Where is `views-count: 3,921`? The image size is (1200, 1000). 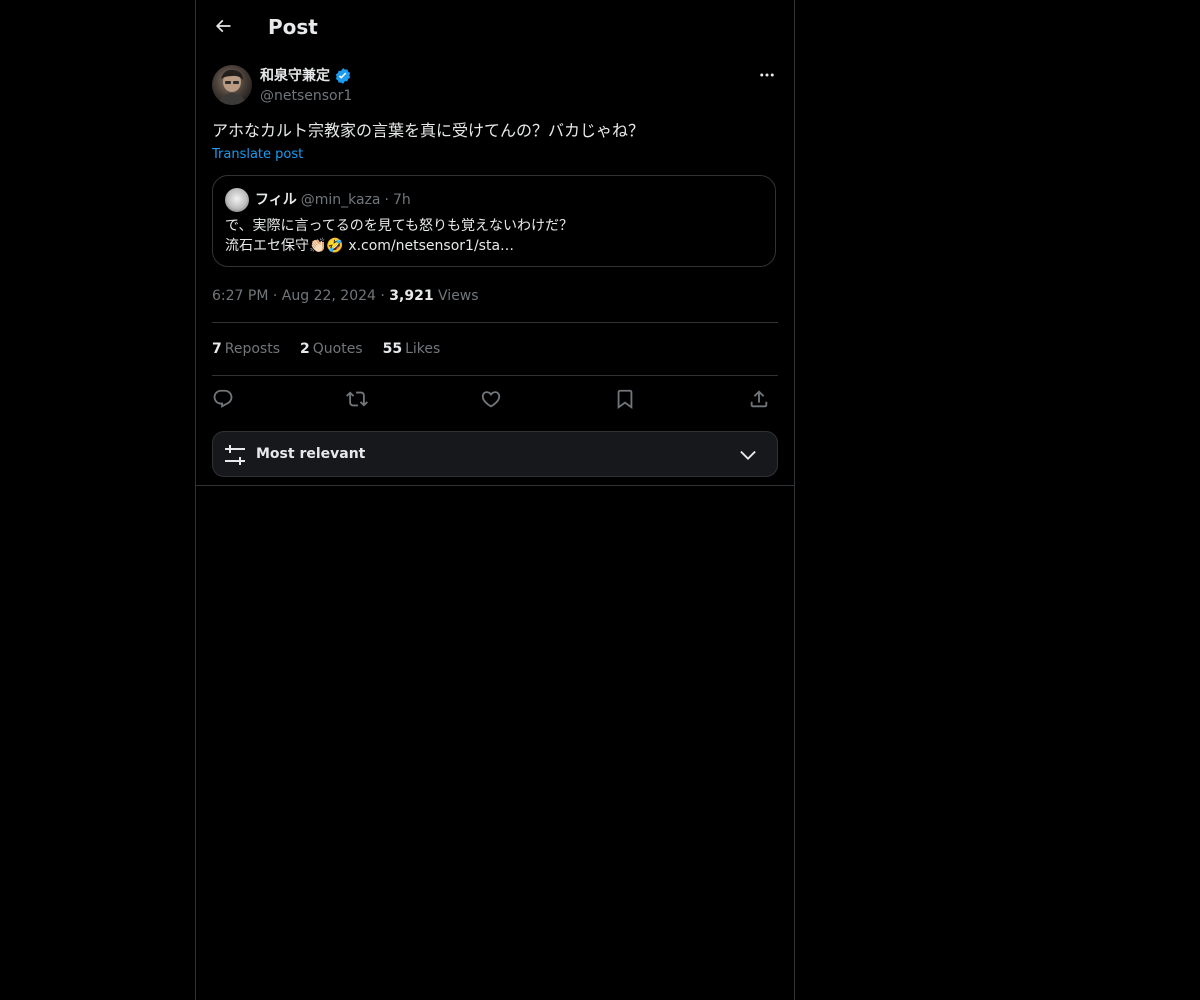
views-count: 3,921 is located at coordinates (411, 296).